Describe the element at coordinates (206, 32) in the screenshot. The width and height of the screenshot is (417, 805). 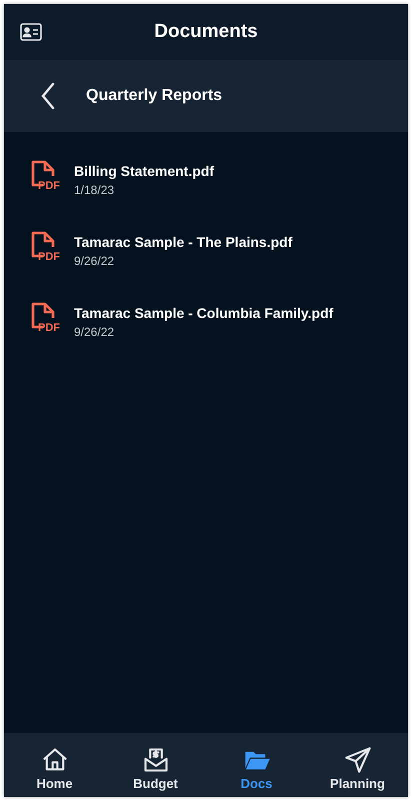
I see `header-title: Documents` at that location.